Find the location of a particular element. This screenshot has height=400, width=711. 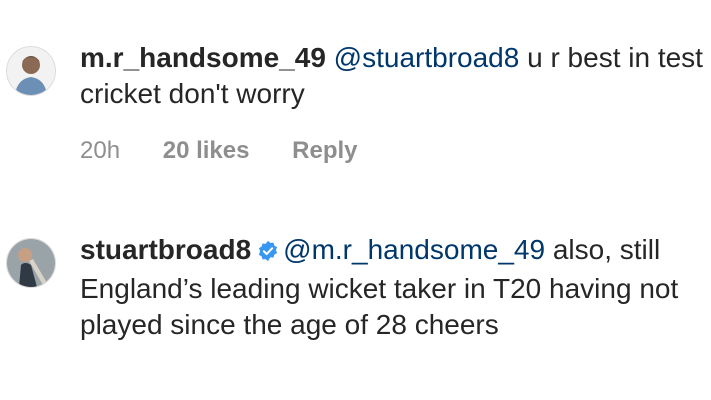

mention-link: @m.r_handsome_49 is located at coordinates (414, 249).